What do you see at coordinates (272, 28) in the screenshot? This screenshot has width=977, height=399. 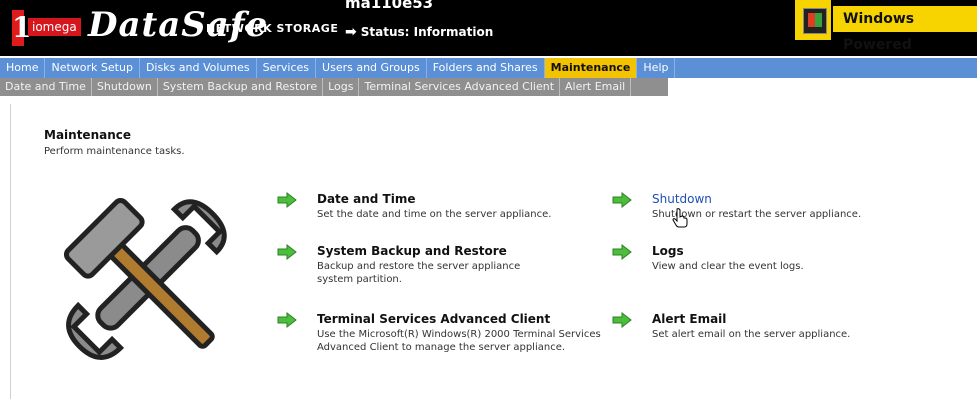 I see `product-subtitle: NETWORK STORAGE` at bounding box center [272, 28].